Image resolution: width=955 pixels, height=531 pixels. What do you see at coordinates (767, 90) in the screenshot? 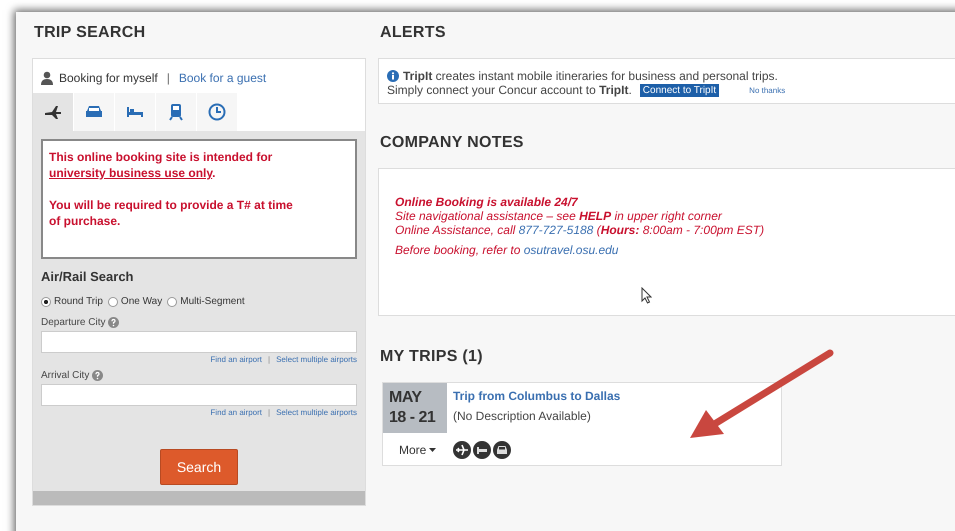
I see `no-thanks-link: No thanks` at bounding box center [767, 90].